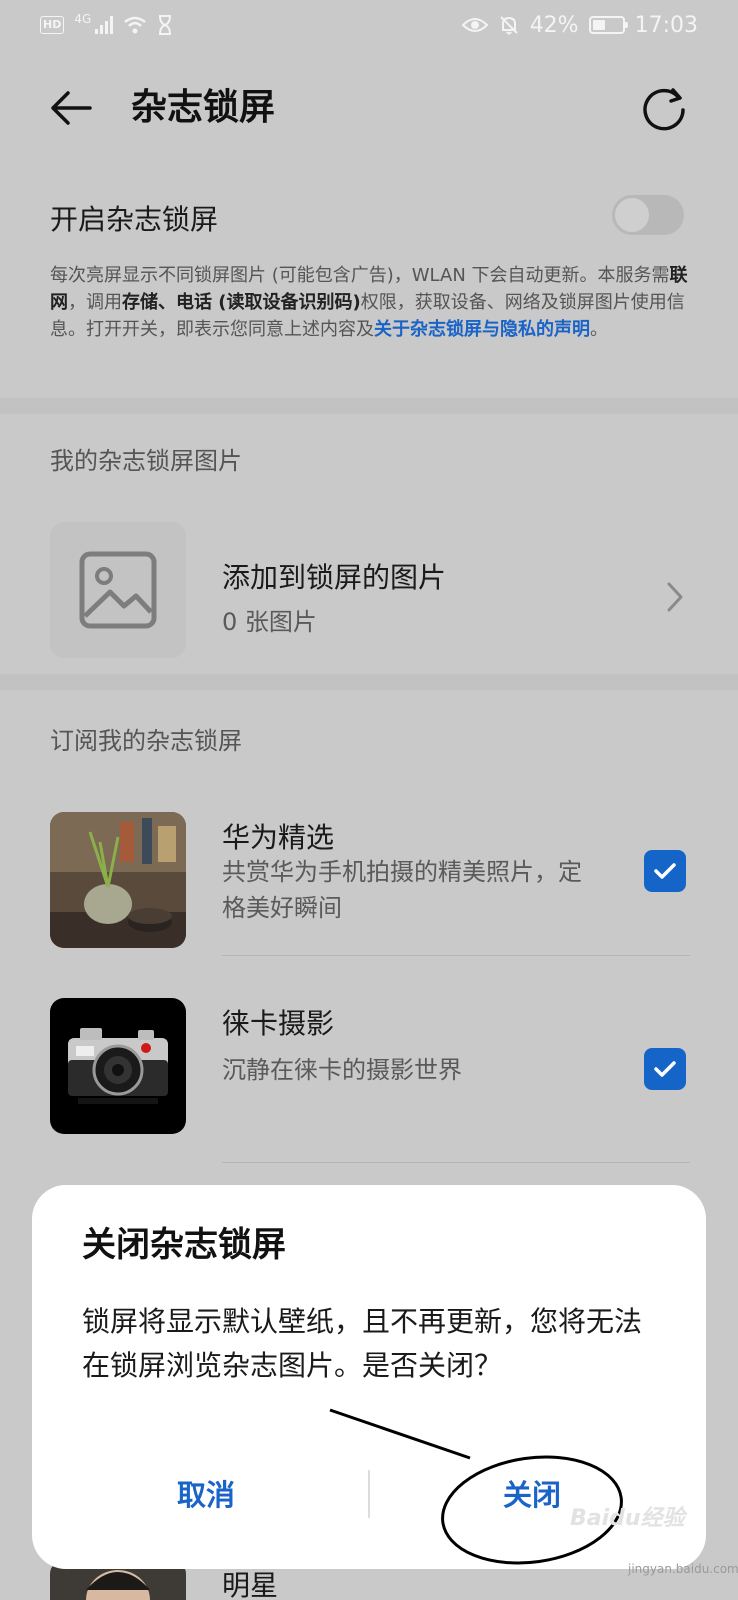 The width and height of the screenshot is (738, 1600). I want to click on leica-camera-image, so click(118, 1066).